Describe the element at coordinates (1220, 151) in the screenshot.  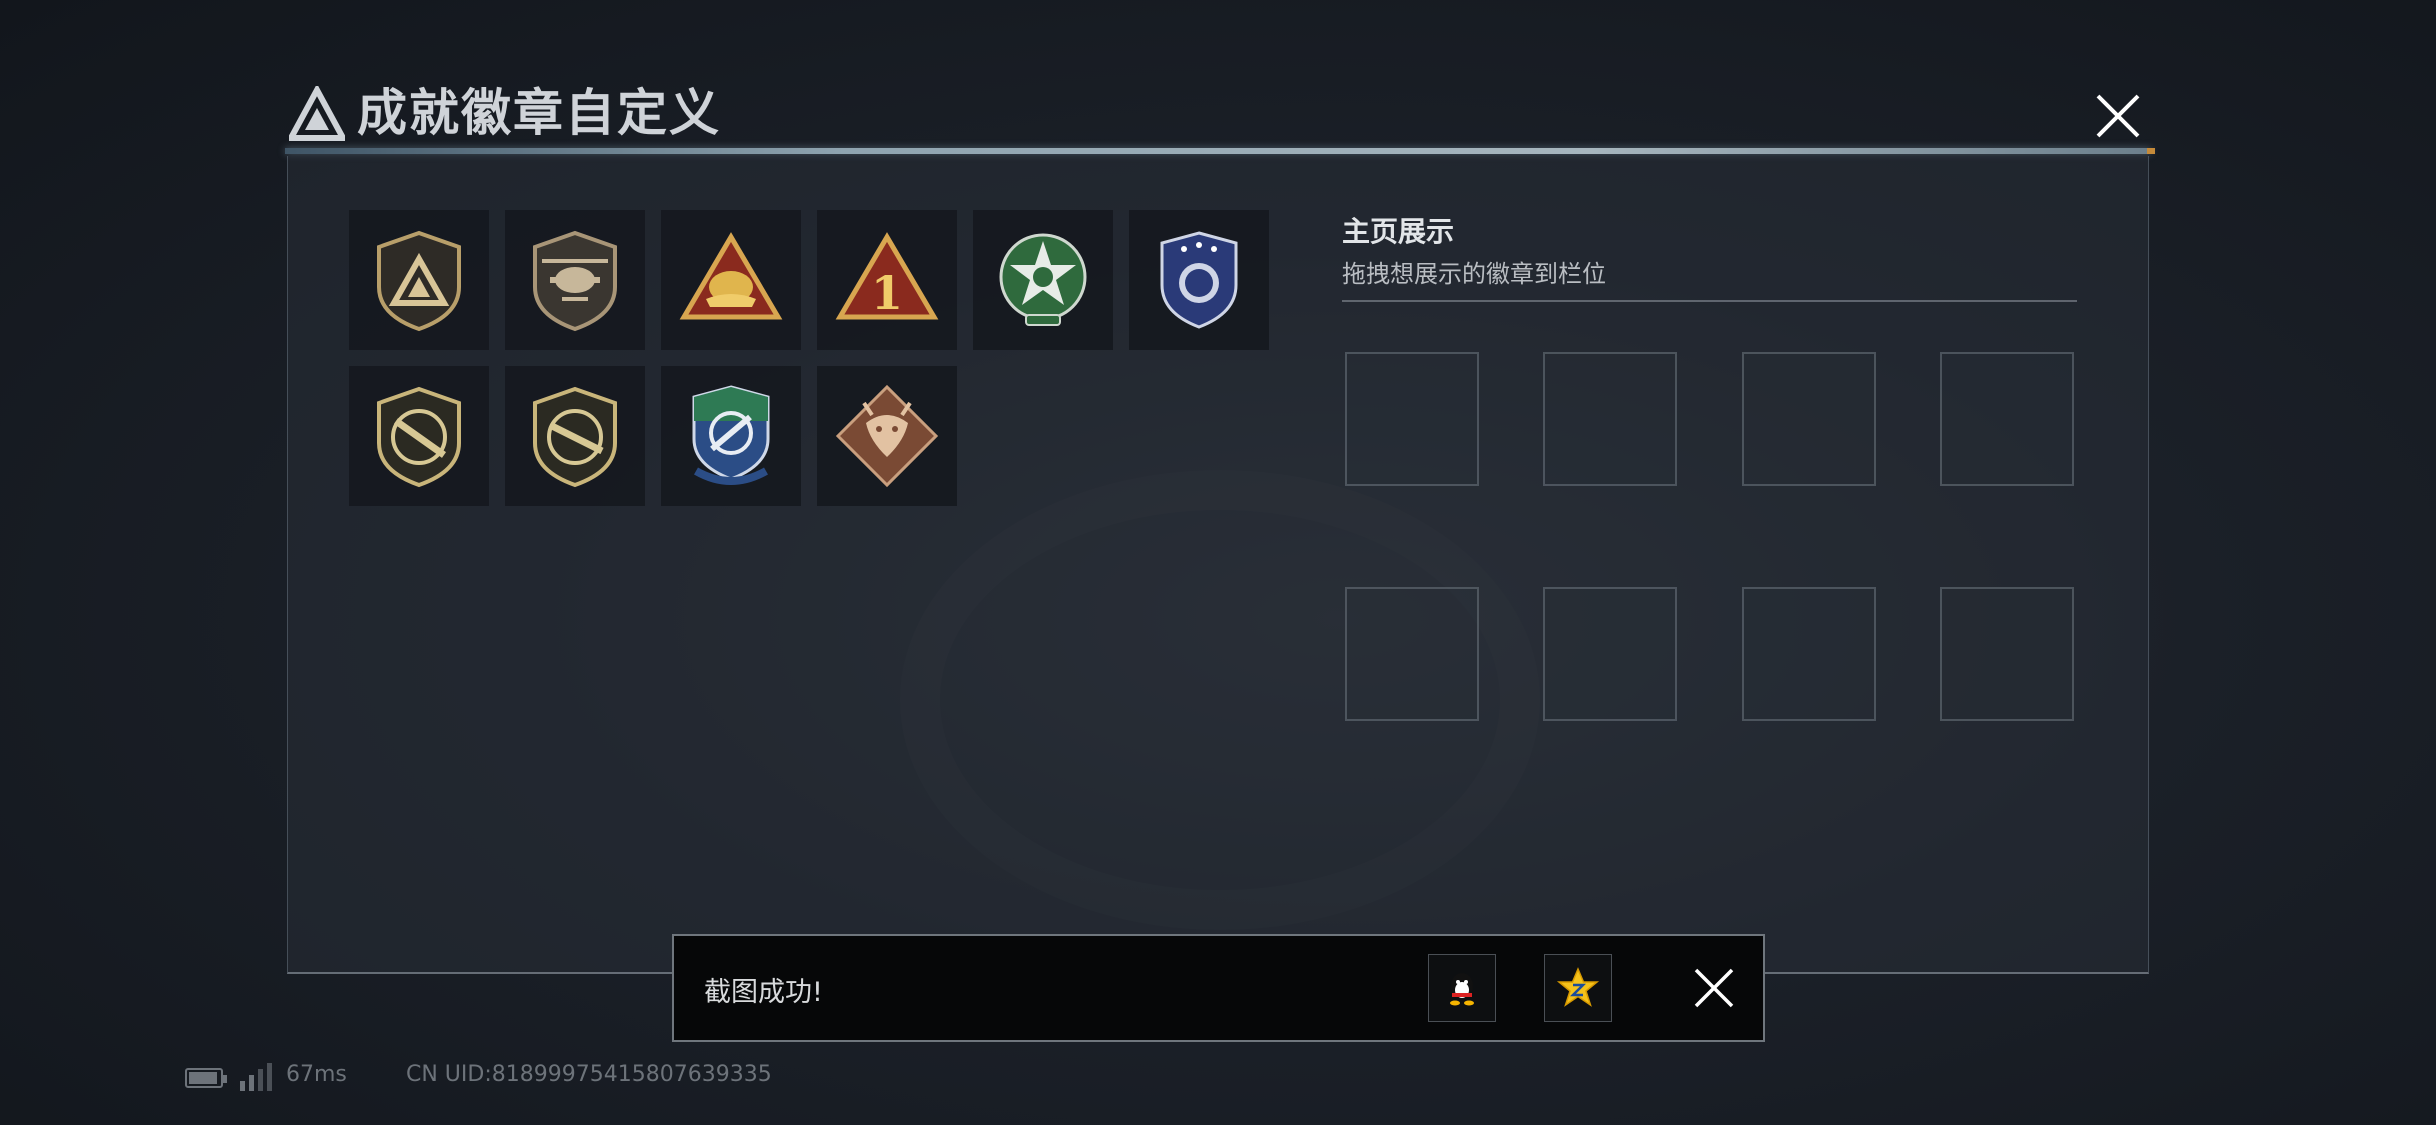
I see `header-divider` at that location.